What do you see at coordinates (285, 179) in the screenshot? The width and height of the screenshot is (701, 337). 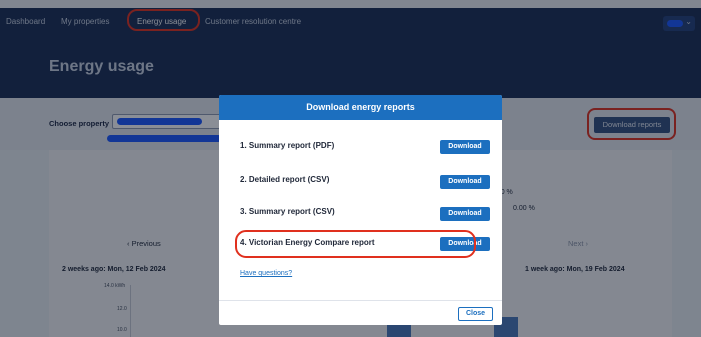 I see `report-label: 2. Detailed report (CSV)` at bounding box center [285, 179].